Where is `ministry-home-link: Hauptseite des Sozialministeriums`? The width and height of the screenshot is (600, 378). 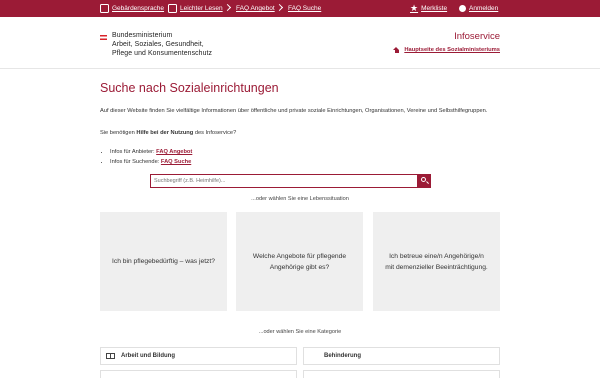 ministry-home-link: Hauptseite des Sozialministeriums is located at coordinates (446, 50).